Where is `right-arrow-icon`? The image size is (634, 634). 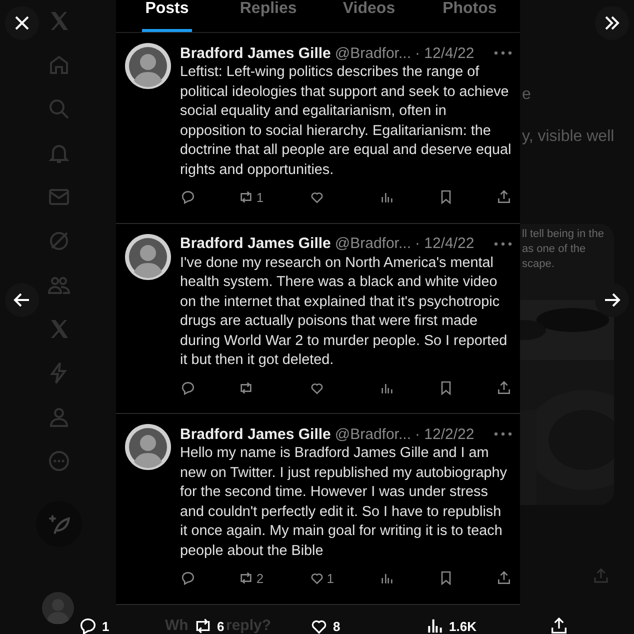
right-arrow-icon is located at coordinates (612, 300).